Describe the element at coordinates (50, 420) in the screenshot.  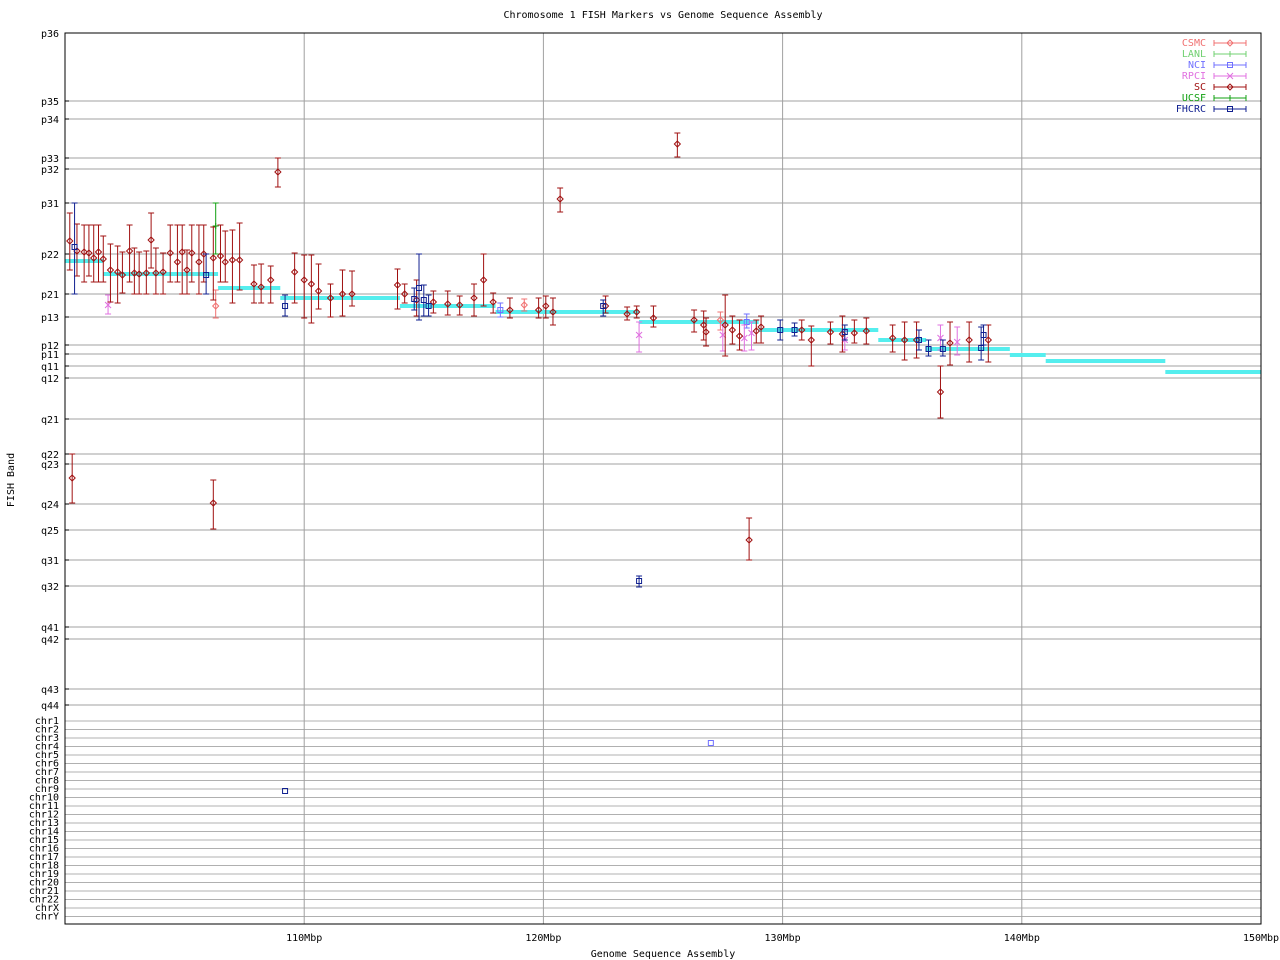
I see `y-tick-q21: q21` at that location.